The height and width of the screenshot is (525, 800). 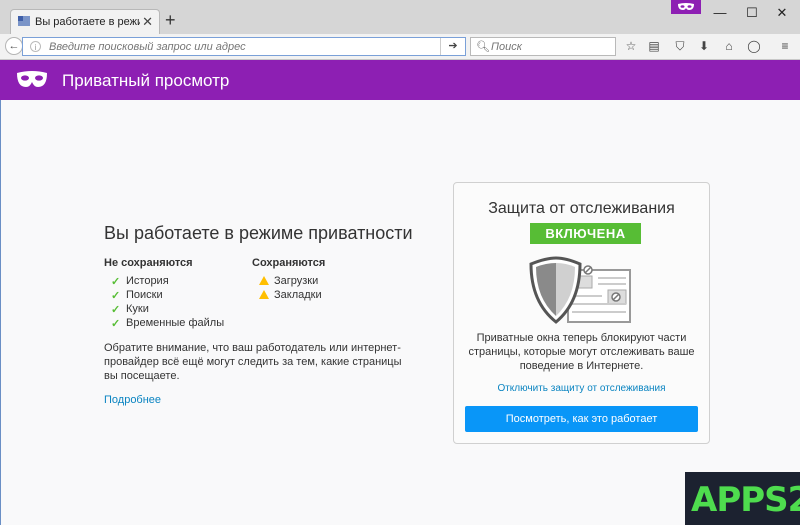 What do you see at coordinates (290, 295) in the screenshot?
I see `list-item: Закладки` at bounding box center [290, 295].